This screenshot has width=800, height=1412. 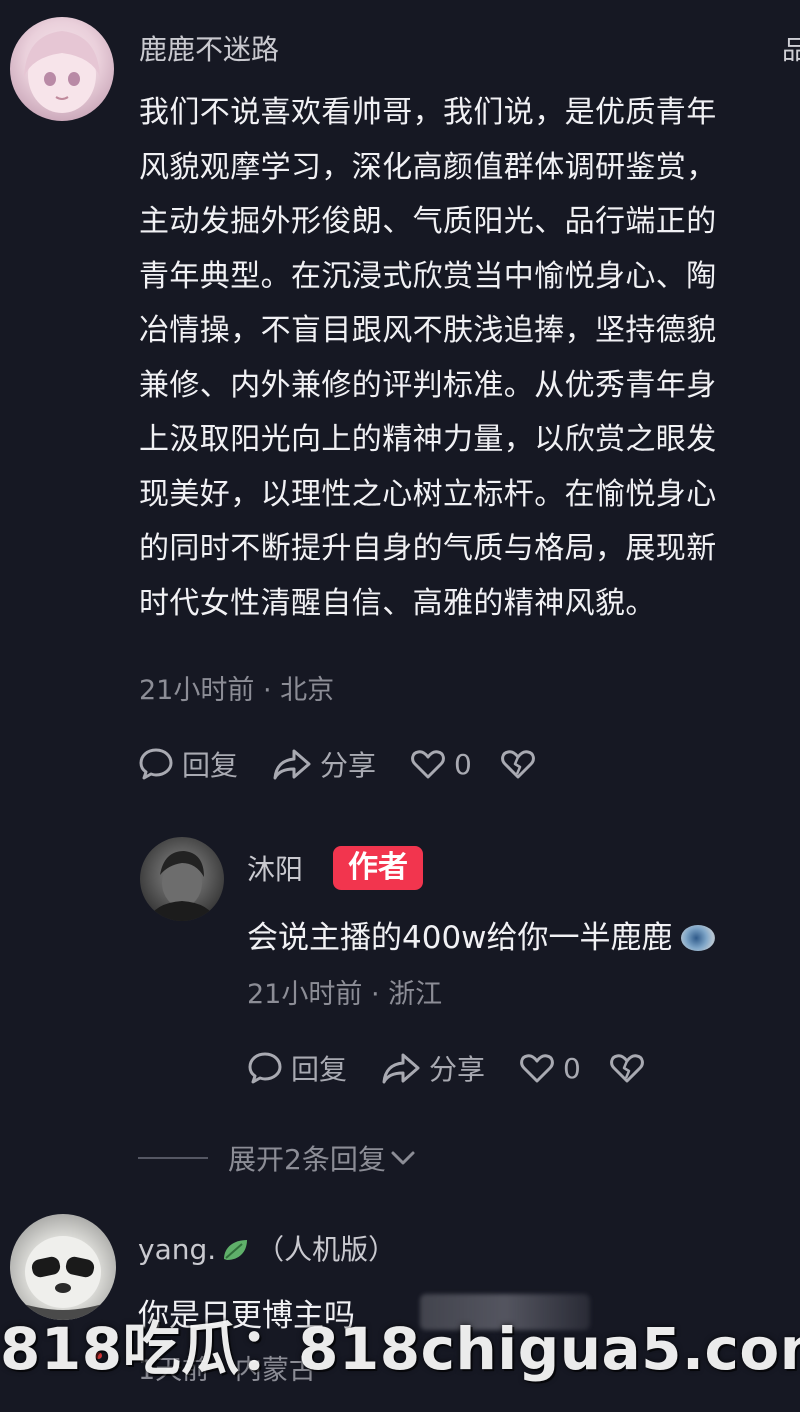 I want to click on leaf-icon, so click(x=236, y=1250).